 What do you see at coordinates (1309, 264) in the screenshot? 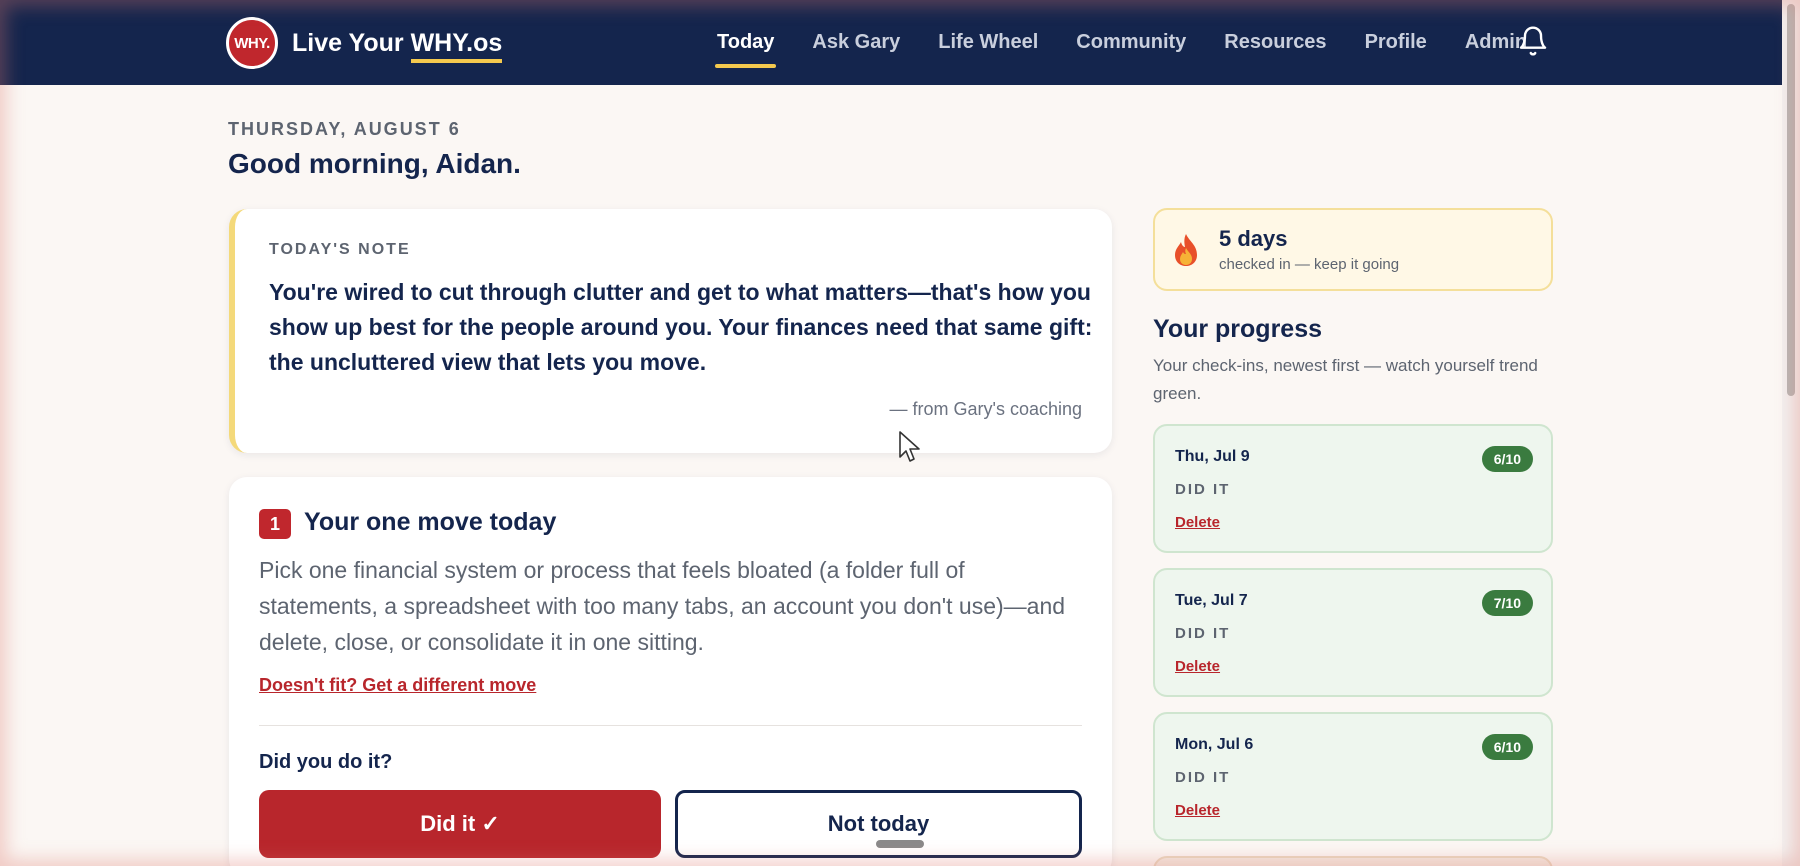
I see `streak-subtitle: checked in — keep it going` at bounding box center [1309, 264].